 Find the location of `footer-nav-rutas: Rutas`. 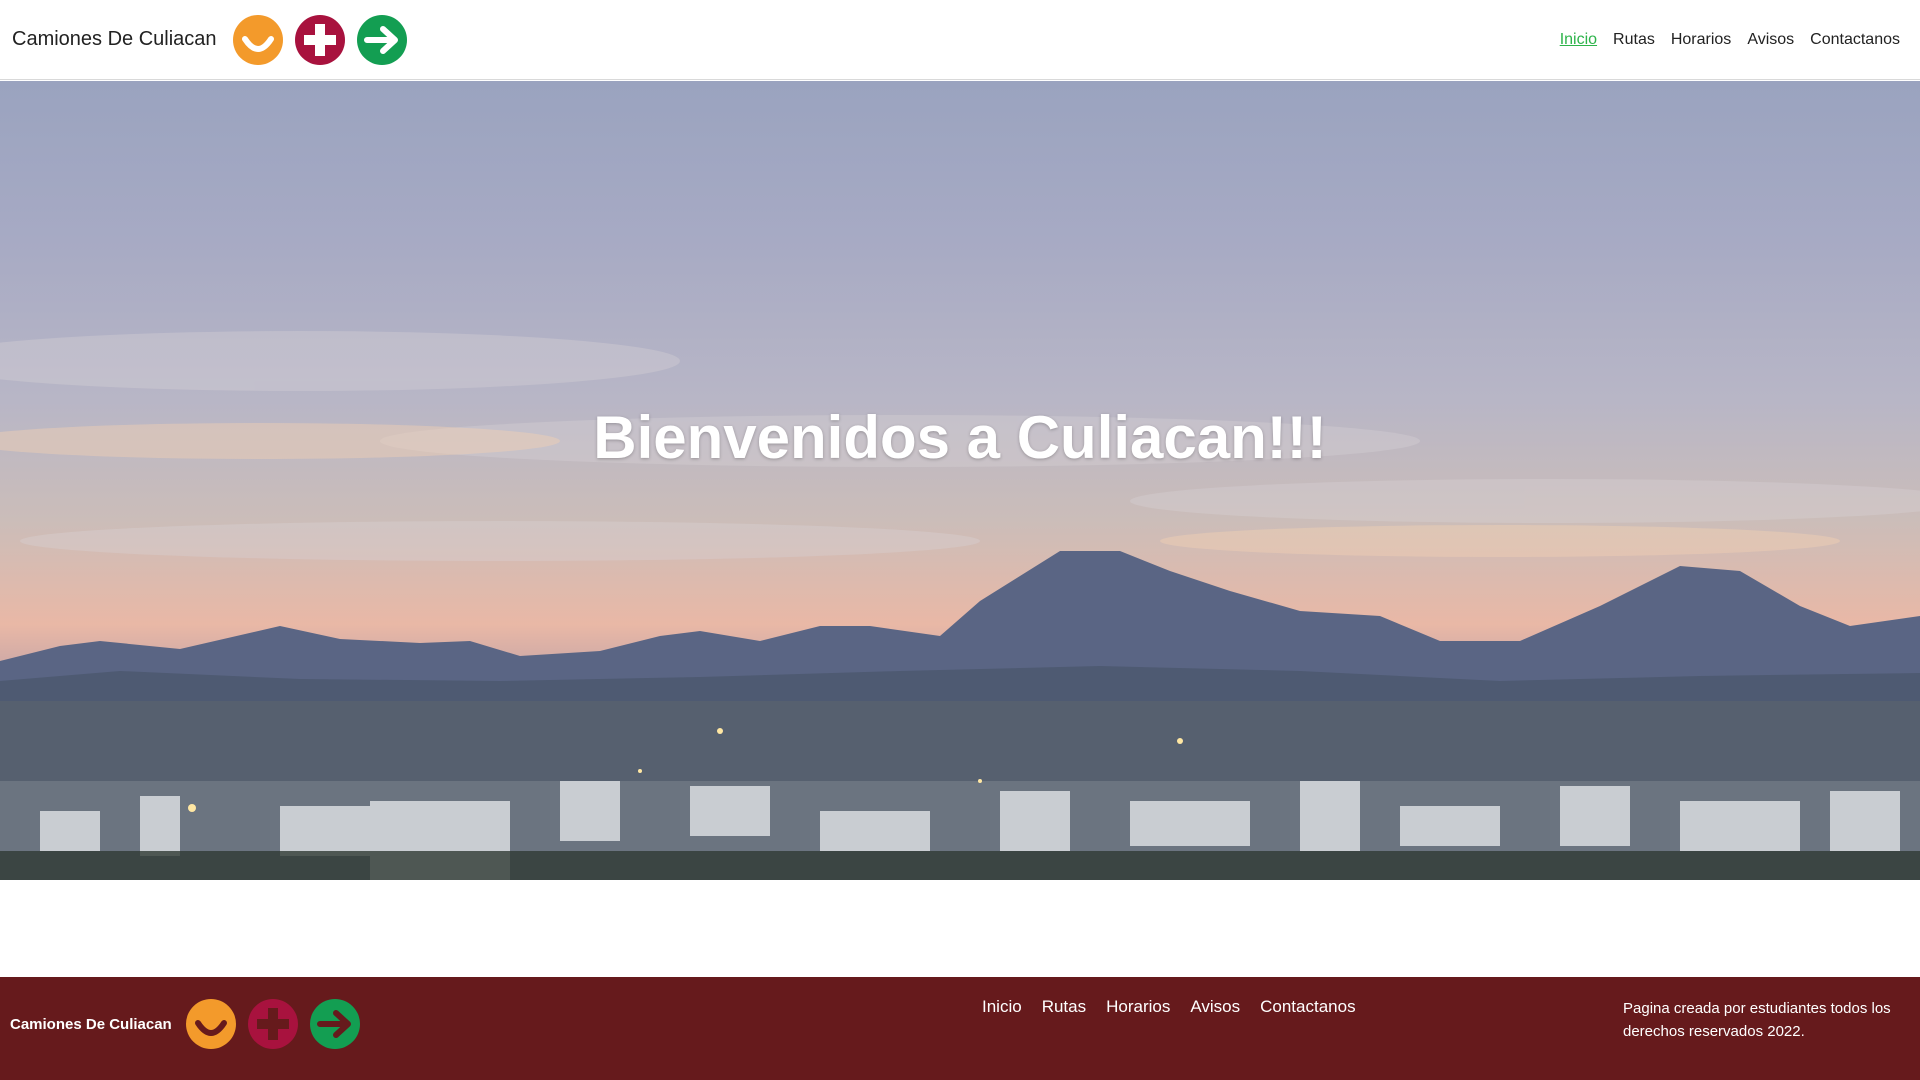

footer-nav-rutas: Rutas is located at coordinates (1064, 1007).